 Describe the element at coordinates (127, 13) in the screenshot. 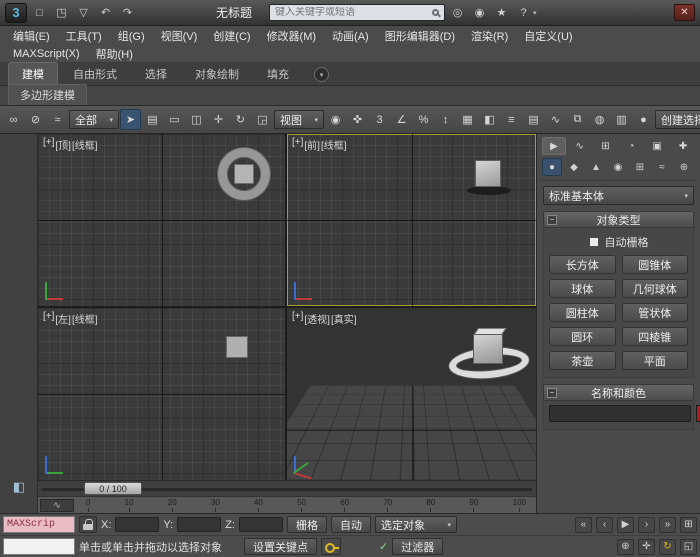

I see `redo-icon: ↷` at that location.